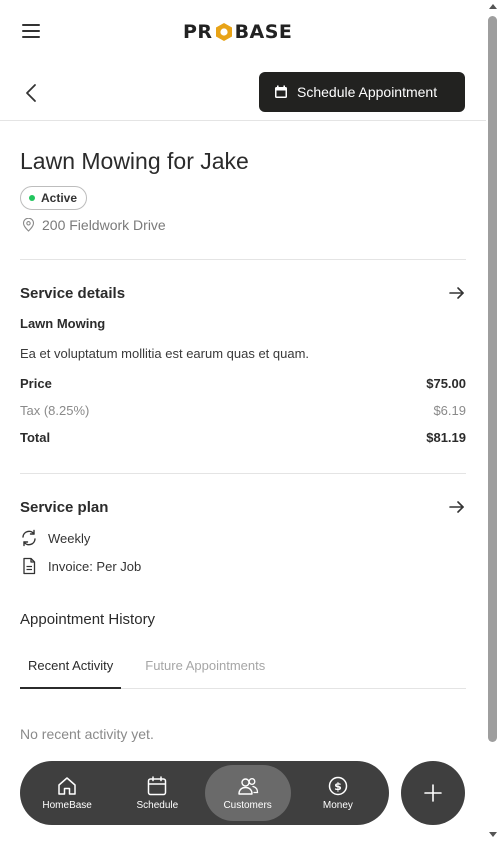  Describe the element at coordinates (493, 834) in the screenshot. I see `scroll-down-arrow-icon` at that location.